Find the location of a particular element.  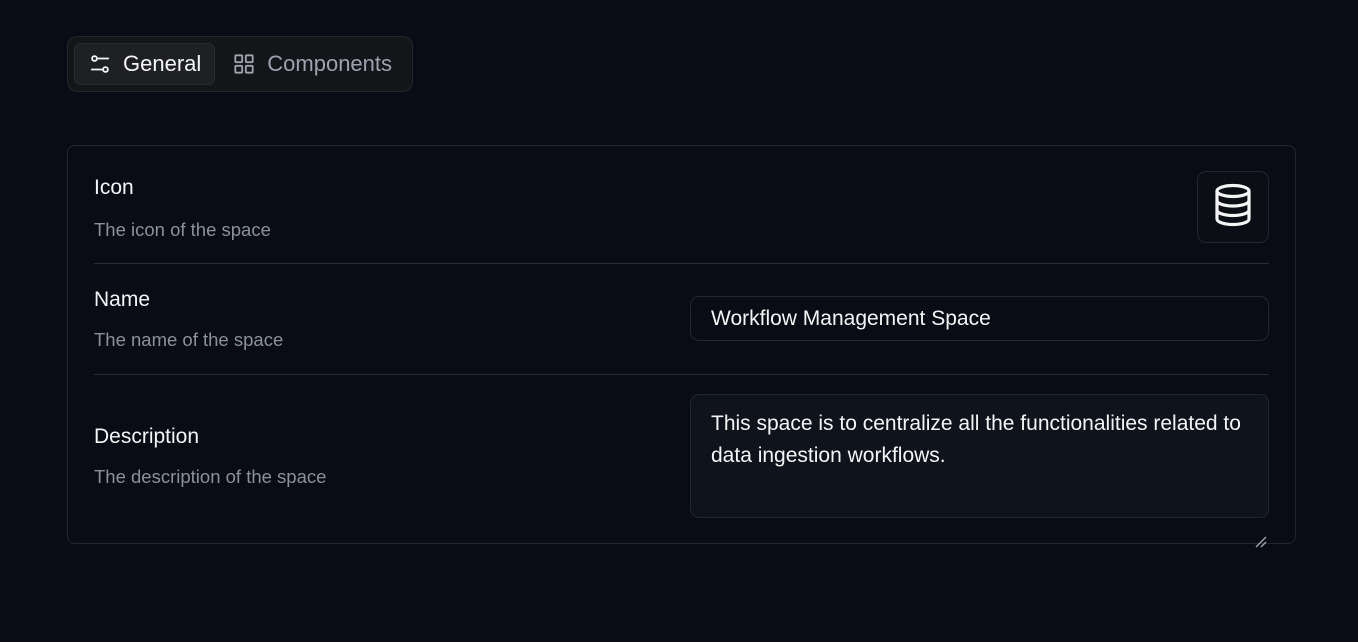

tab-bar: General Components is located at coordinates (240, 64).